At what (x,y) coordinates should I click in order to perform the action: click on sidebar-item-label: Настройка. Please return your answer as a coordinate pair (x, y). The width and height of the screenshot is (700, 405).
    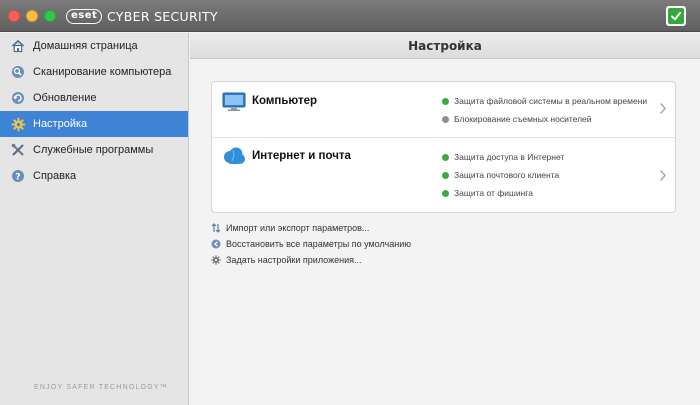
    Looking at the image, I should click on (60, 124).